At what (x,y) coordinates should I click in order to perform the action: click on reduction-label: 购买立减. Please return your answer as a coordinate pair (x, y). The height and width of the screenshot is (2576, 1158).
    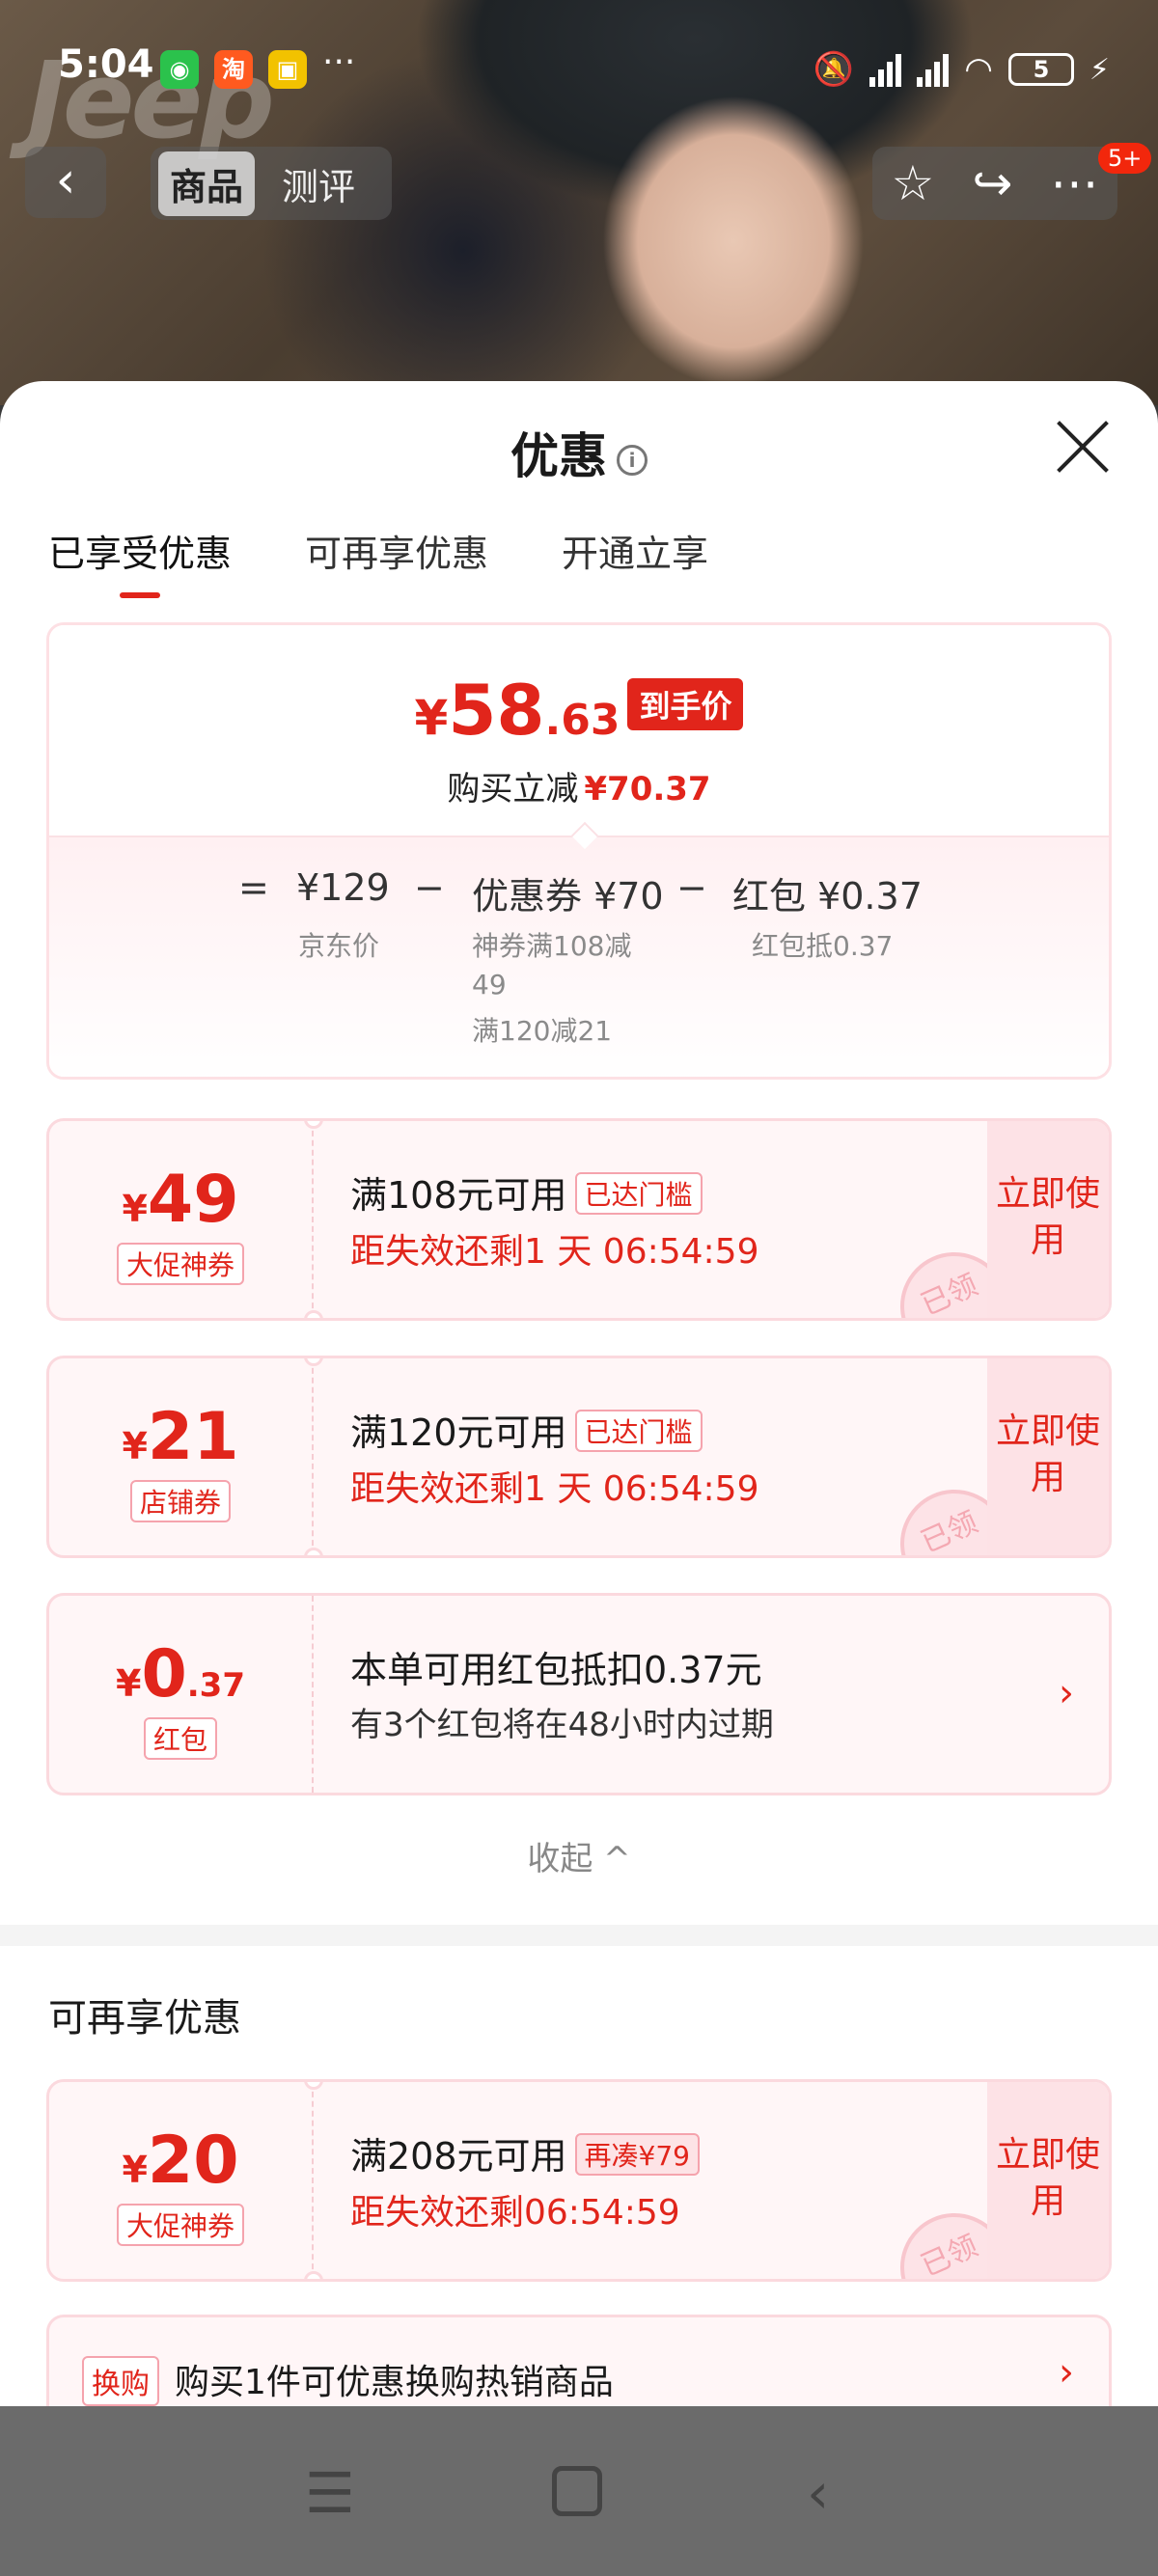
    Looking at the image, I should click on (513, 789).